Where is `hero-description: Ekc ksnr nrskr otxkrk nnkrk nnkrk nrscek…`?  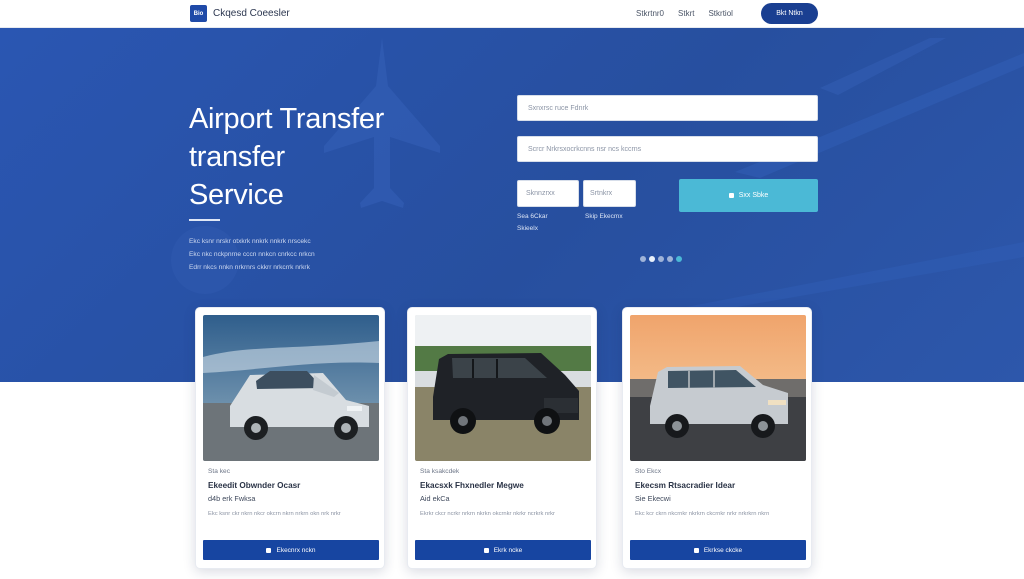 hero-description: Ekc ksnr nrskr otxkrk nnkrk nnkrk nrscek… is located at coordinates (285, 254).